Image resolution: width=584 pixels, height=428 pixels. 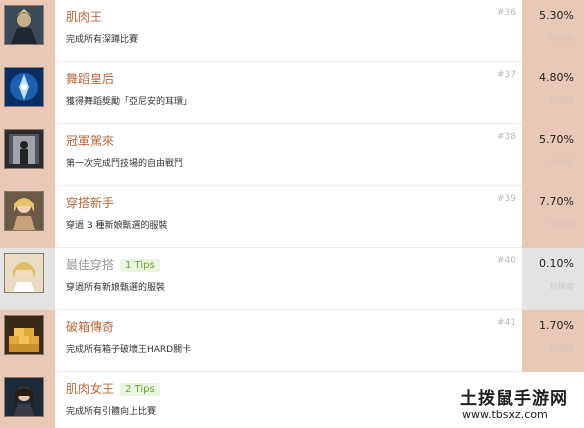 I want to click on achievement-percent: 5.70%, so click(x=556, y=139).